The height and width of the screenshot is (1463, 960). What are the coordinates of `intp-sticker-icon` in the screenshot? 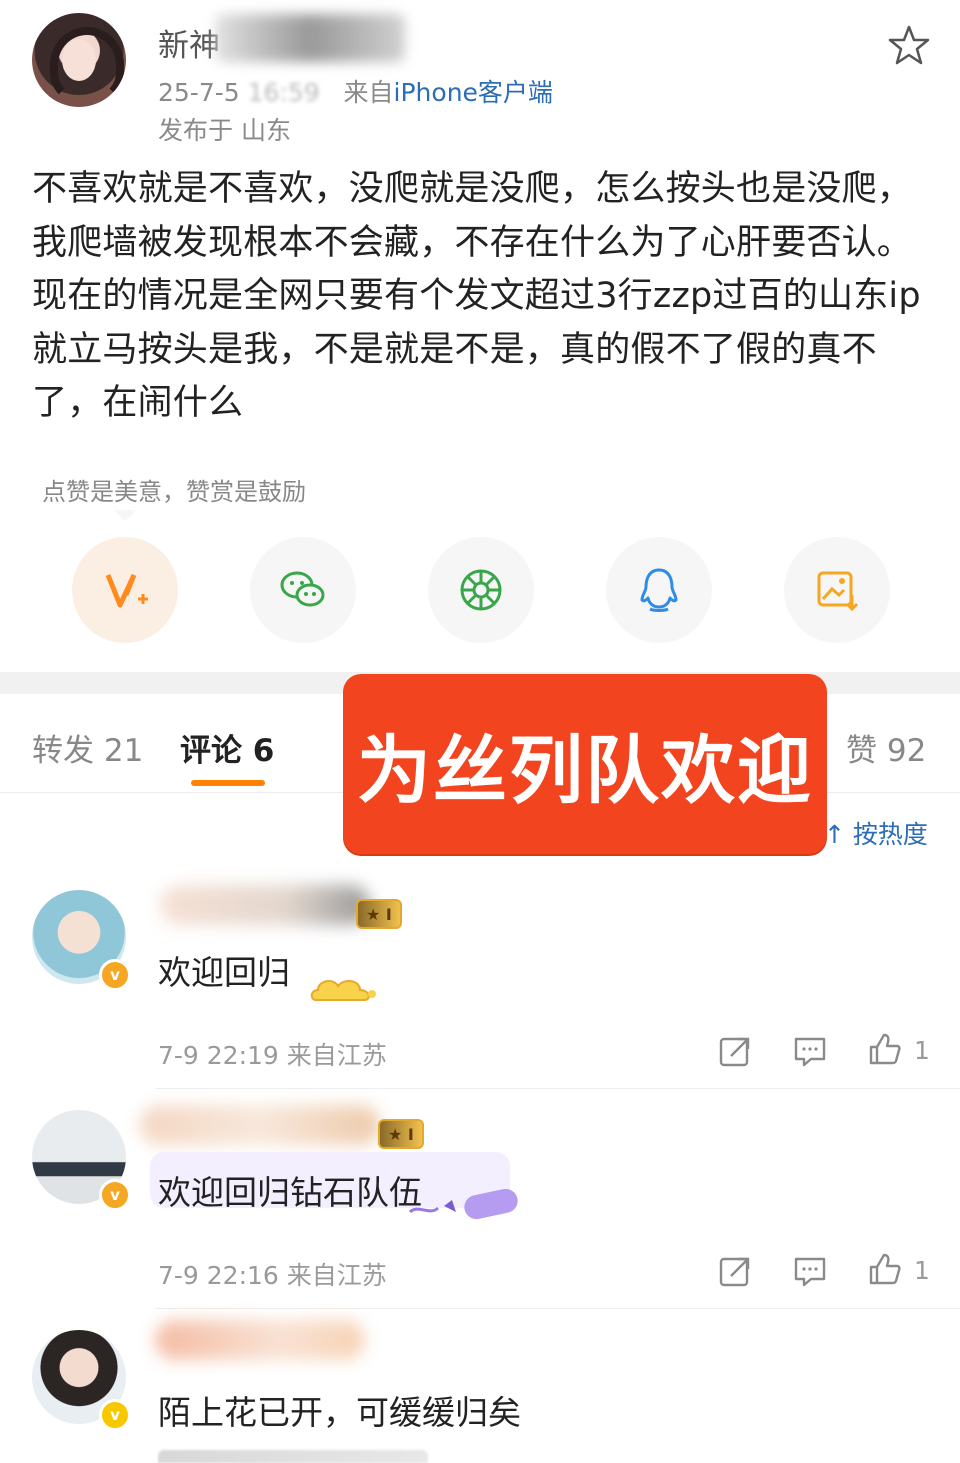 It's located at (463, 1204).